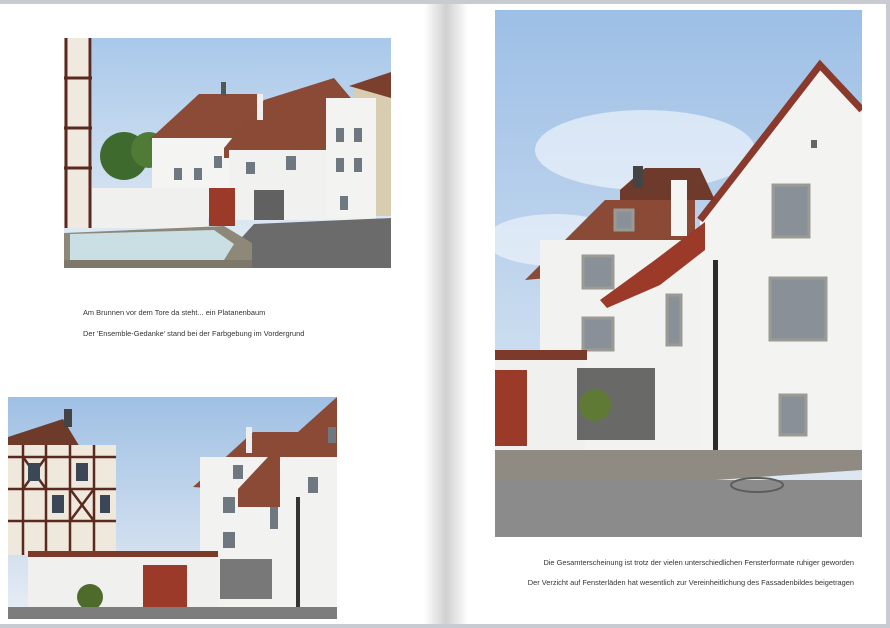  I want to click on photo-street-view, so click(172, 508).